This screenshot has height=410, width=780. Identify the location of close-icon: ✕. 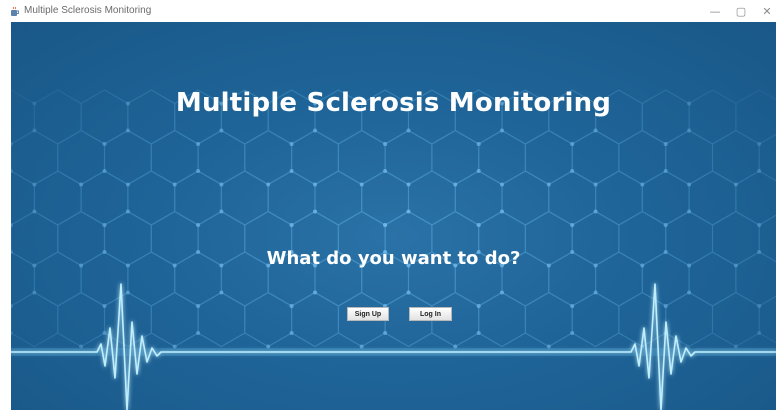
(767, 11).